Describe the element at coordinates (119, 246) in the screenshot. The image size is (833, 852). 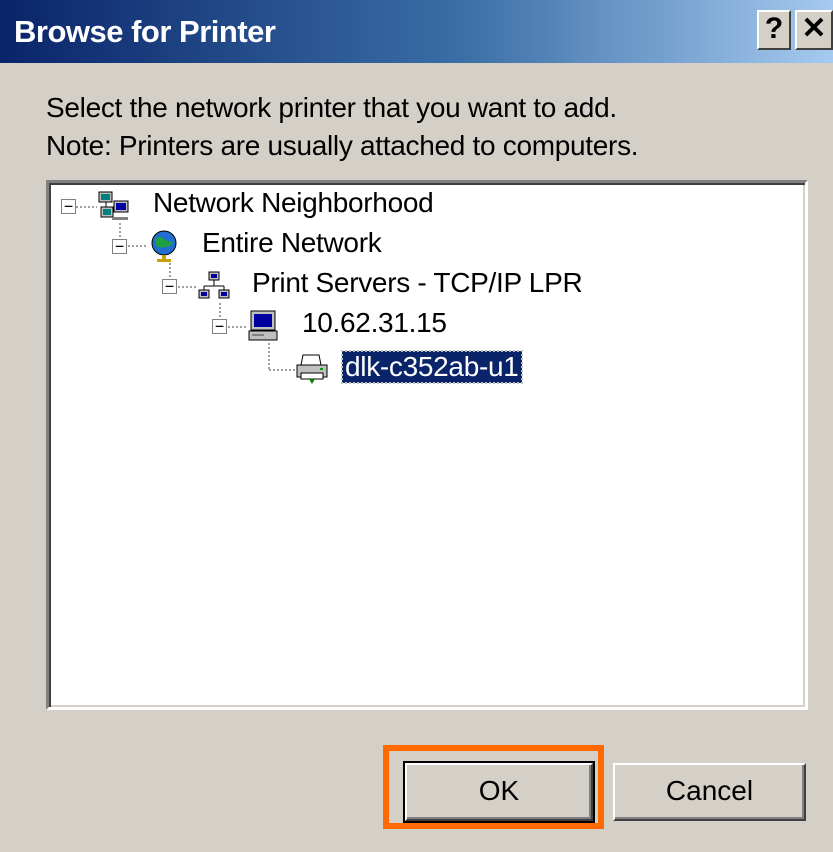
I see `expander-entire-network: −` at that location.